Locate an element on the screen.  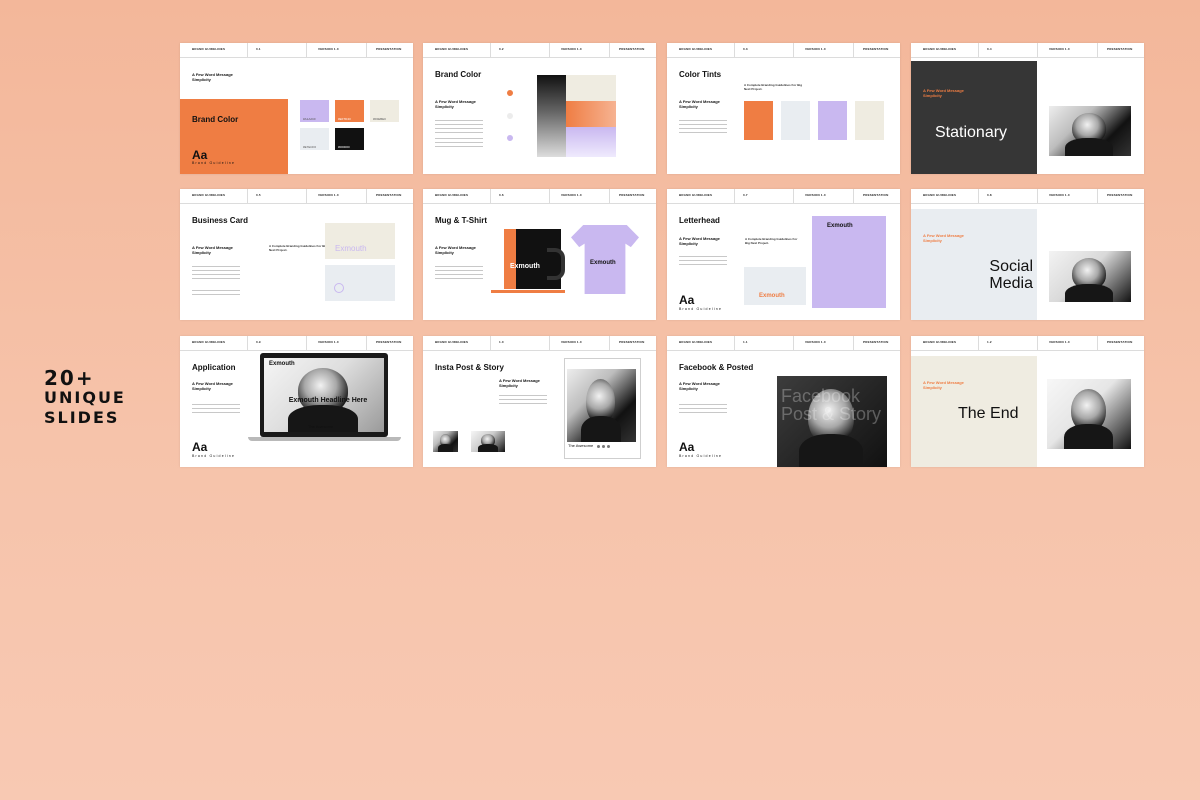
headline-line2: SLIDES is located at coordinates (82, 417).